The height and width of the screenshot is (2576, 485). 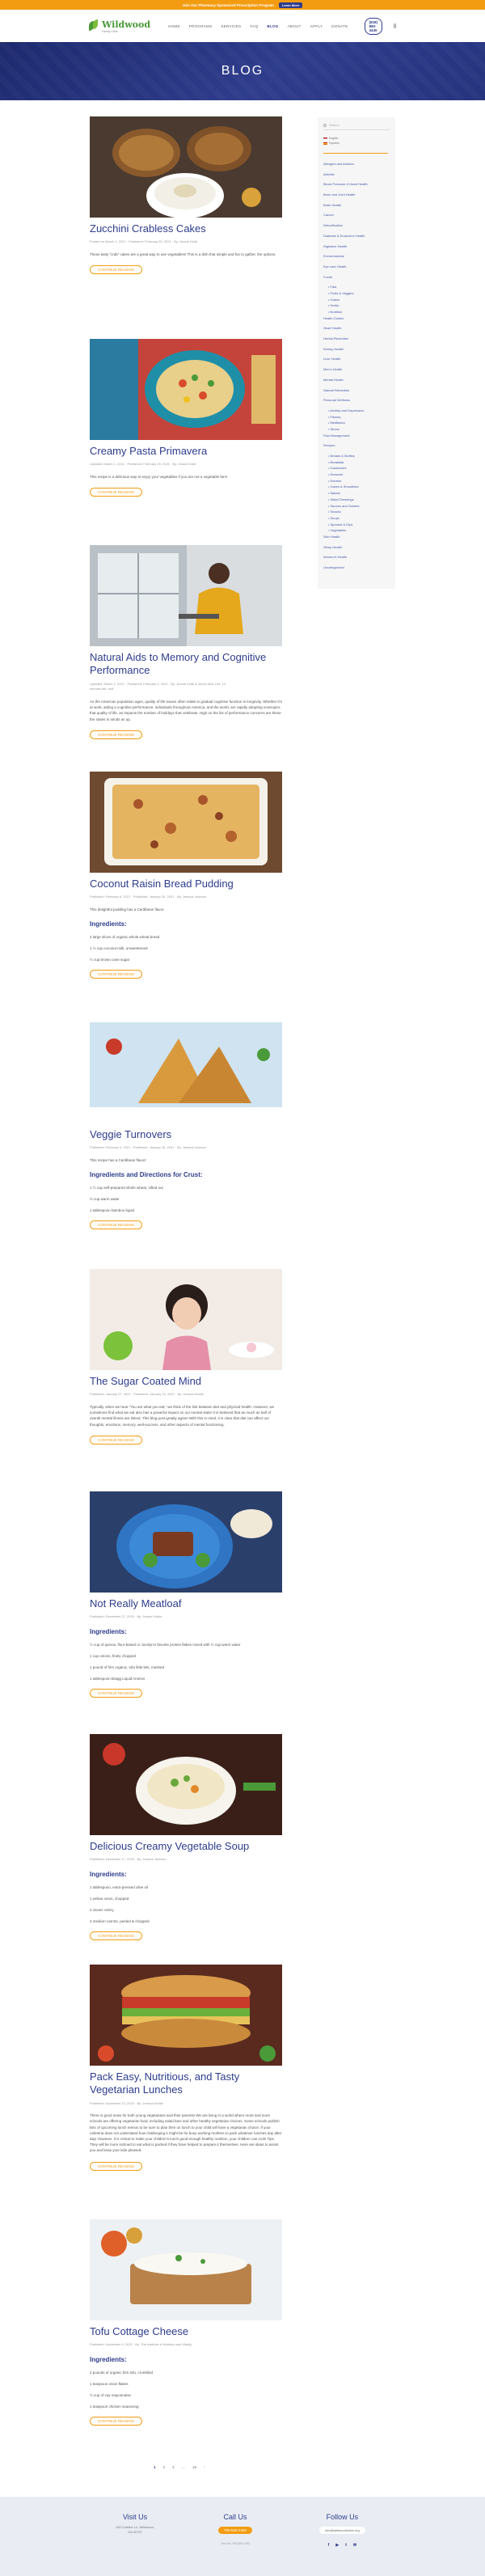 I want to click on sidebar-subcategory-link: Fats, so click(x=359, y=287).